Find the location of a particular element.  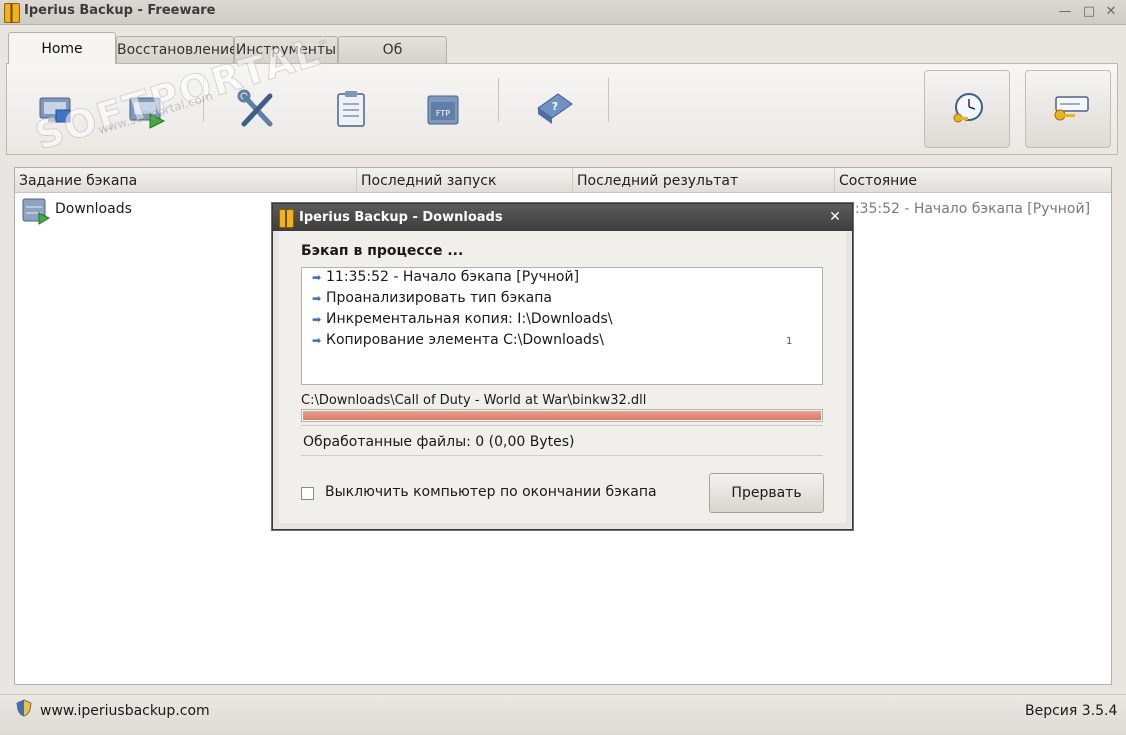

version-label: Версия 3.5.4 is located at coordinates (1071, 711).